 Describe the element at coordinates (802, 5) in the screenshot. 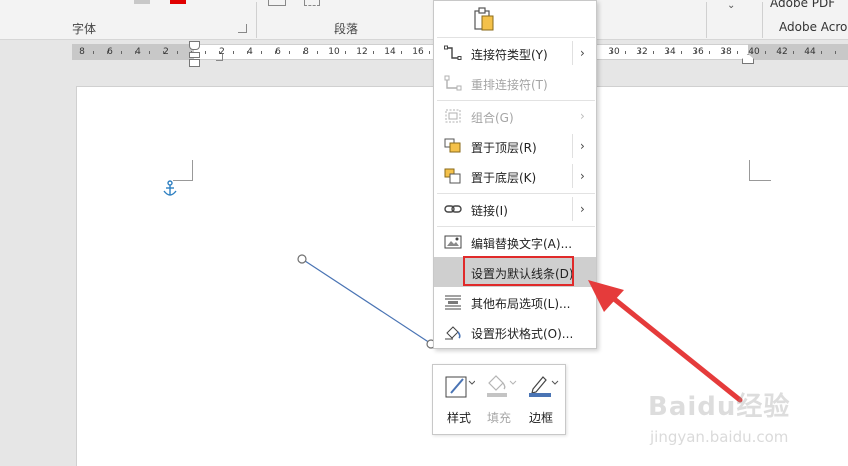

I see `adobe-pdf-label: Adobe PDF` at that location.